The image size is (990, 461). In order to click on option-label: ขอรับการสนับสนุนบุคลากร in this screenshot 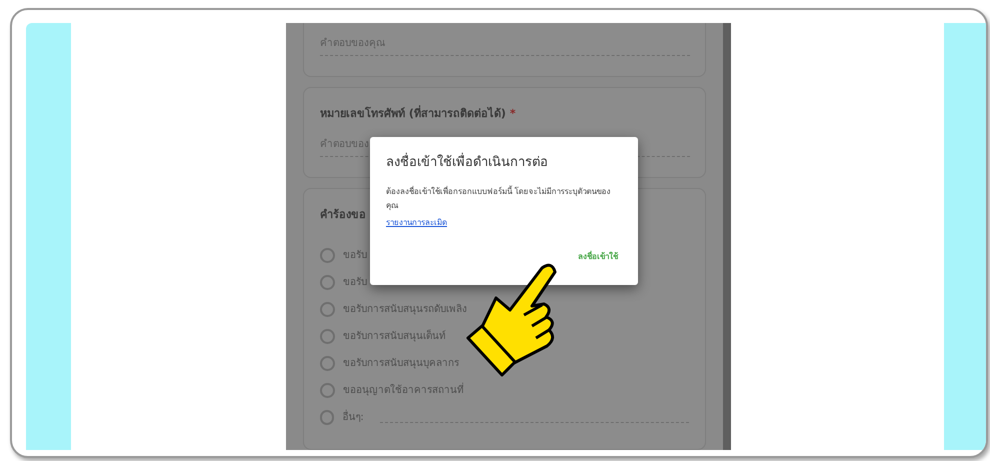, I will do `click(401, 363)`.